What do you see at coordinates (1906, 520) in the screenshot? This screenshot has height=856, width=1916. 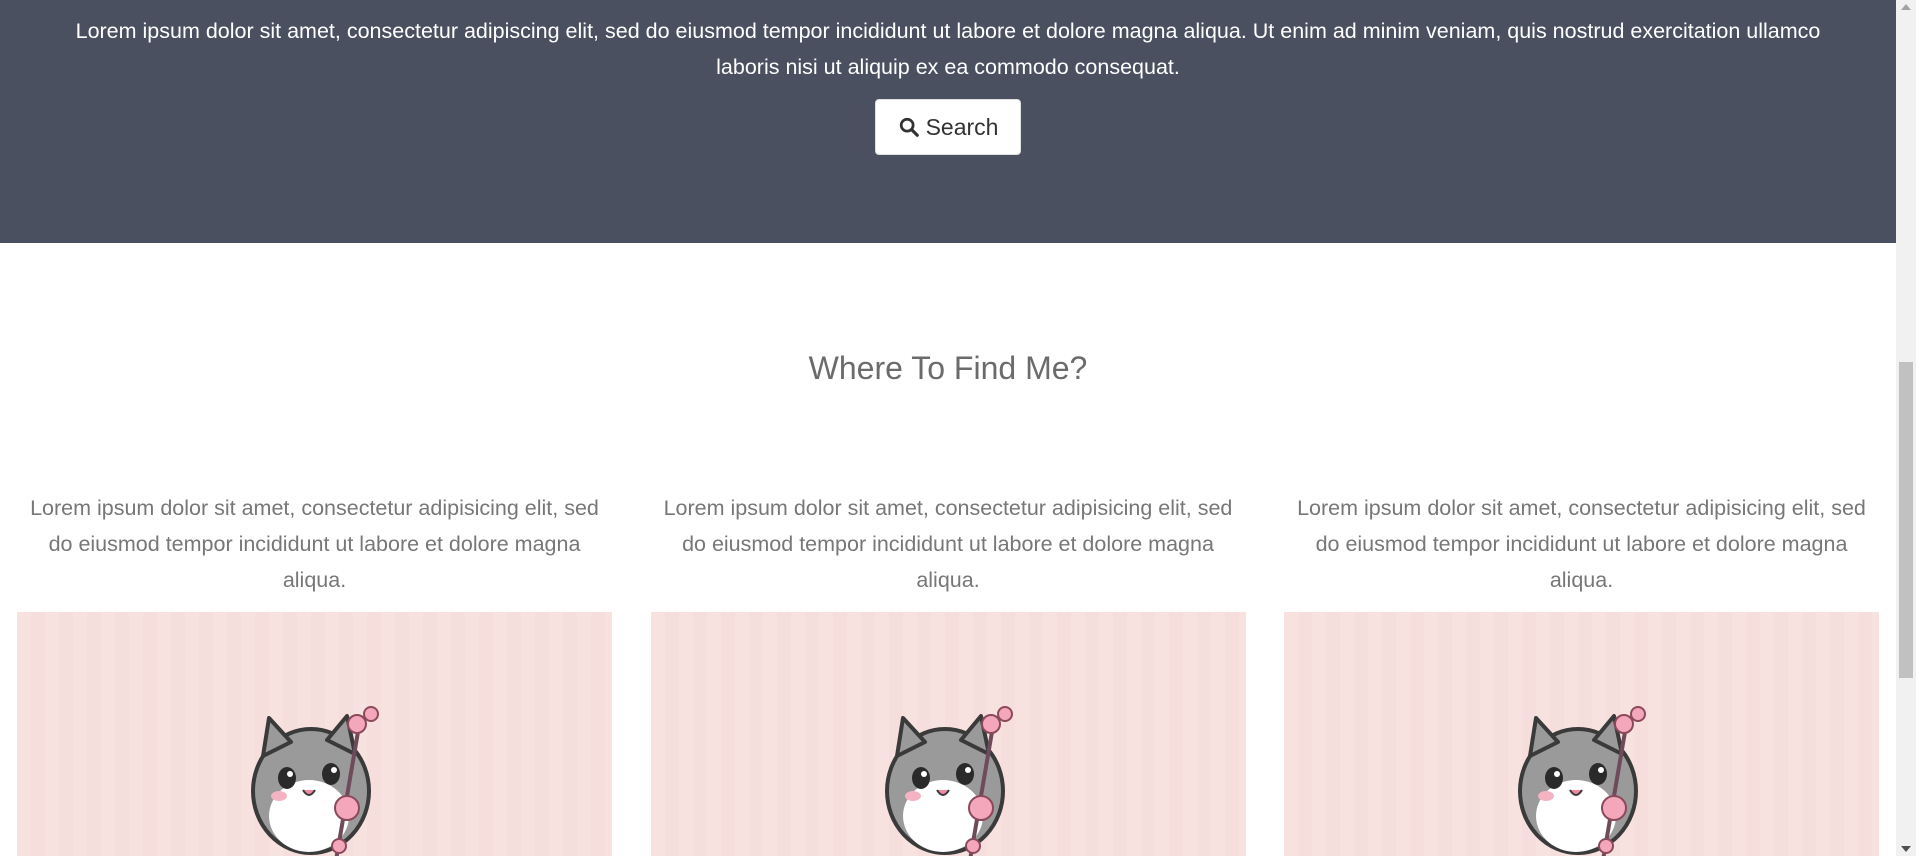 I see `scrollbar-thumb` at bounding box center [1906, 520].